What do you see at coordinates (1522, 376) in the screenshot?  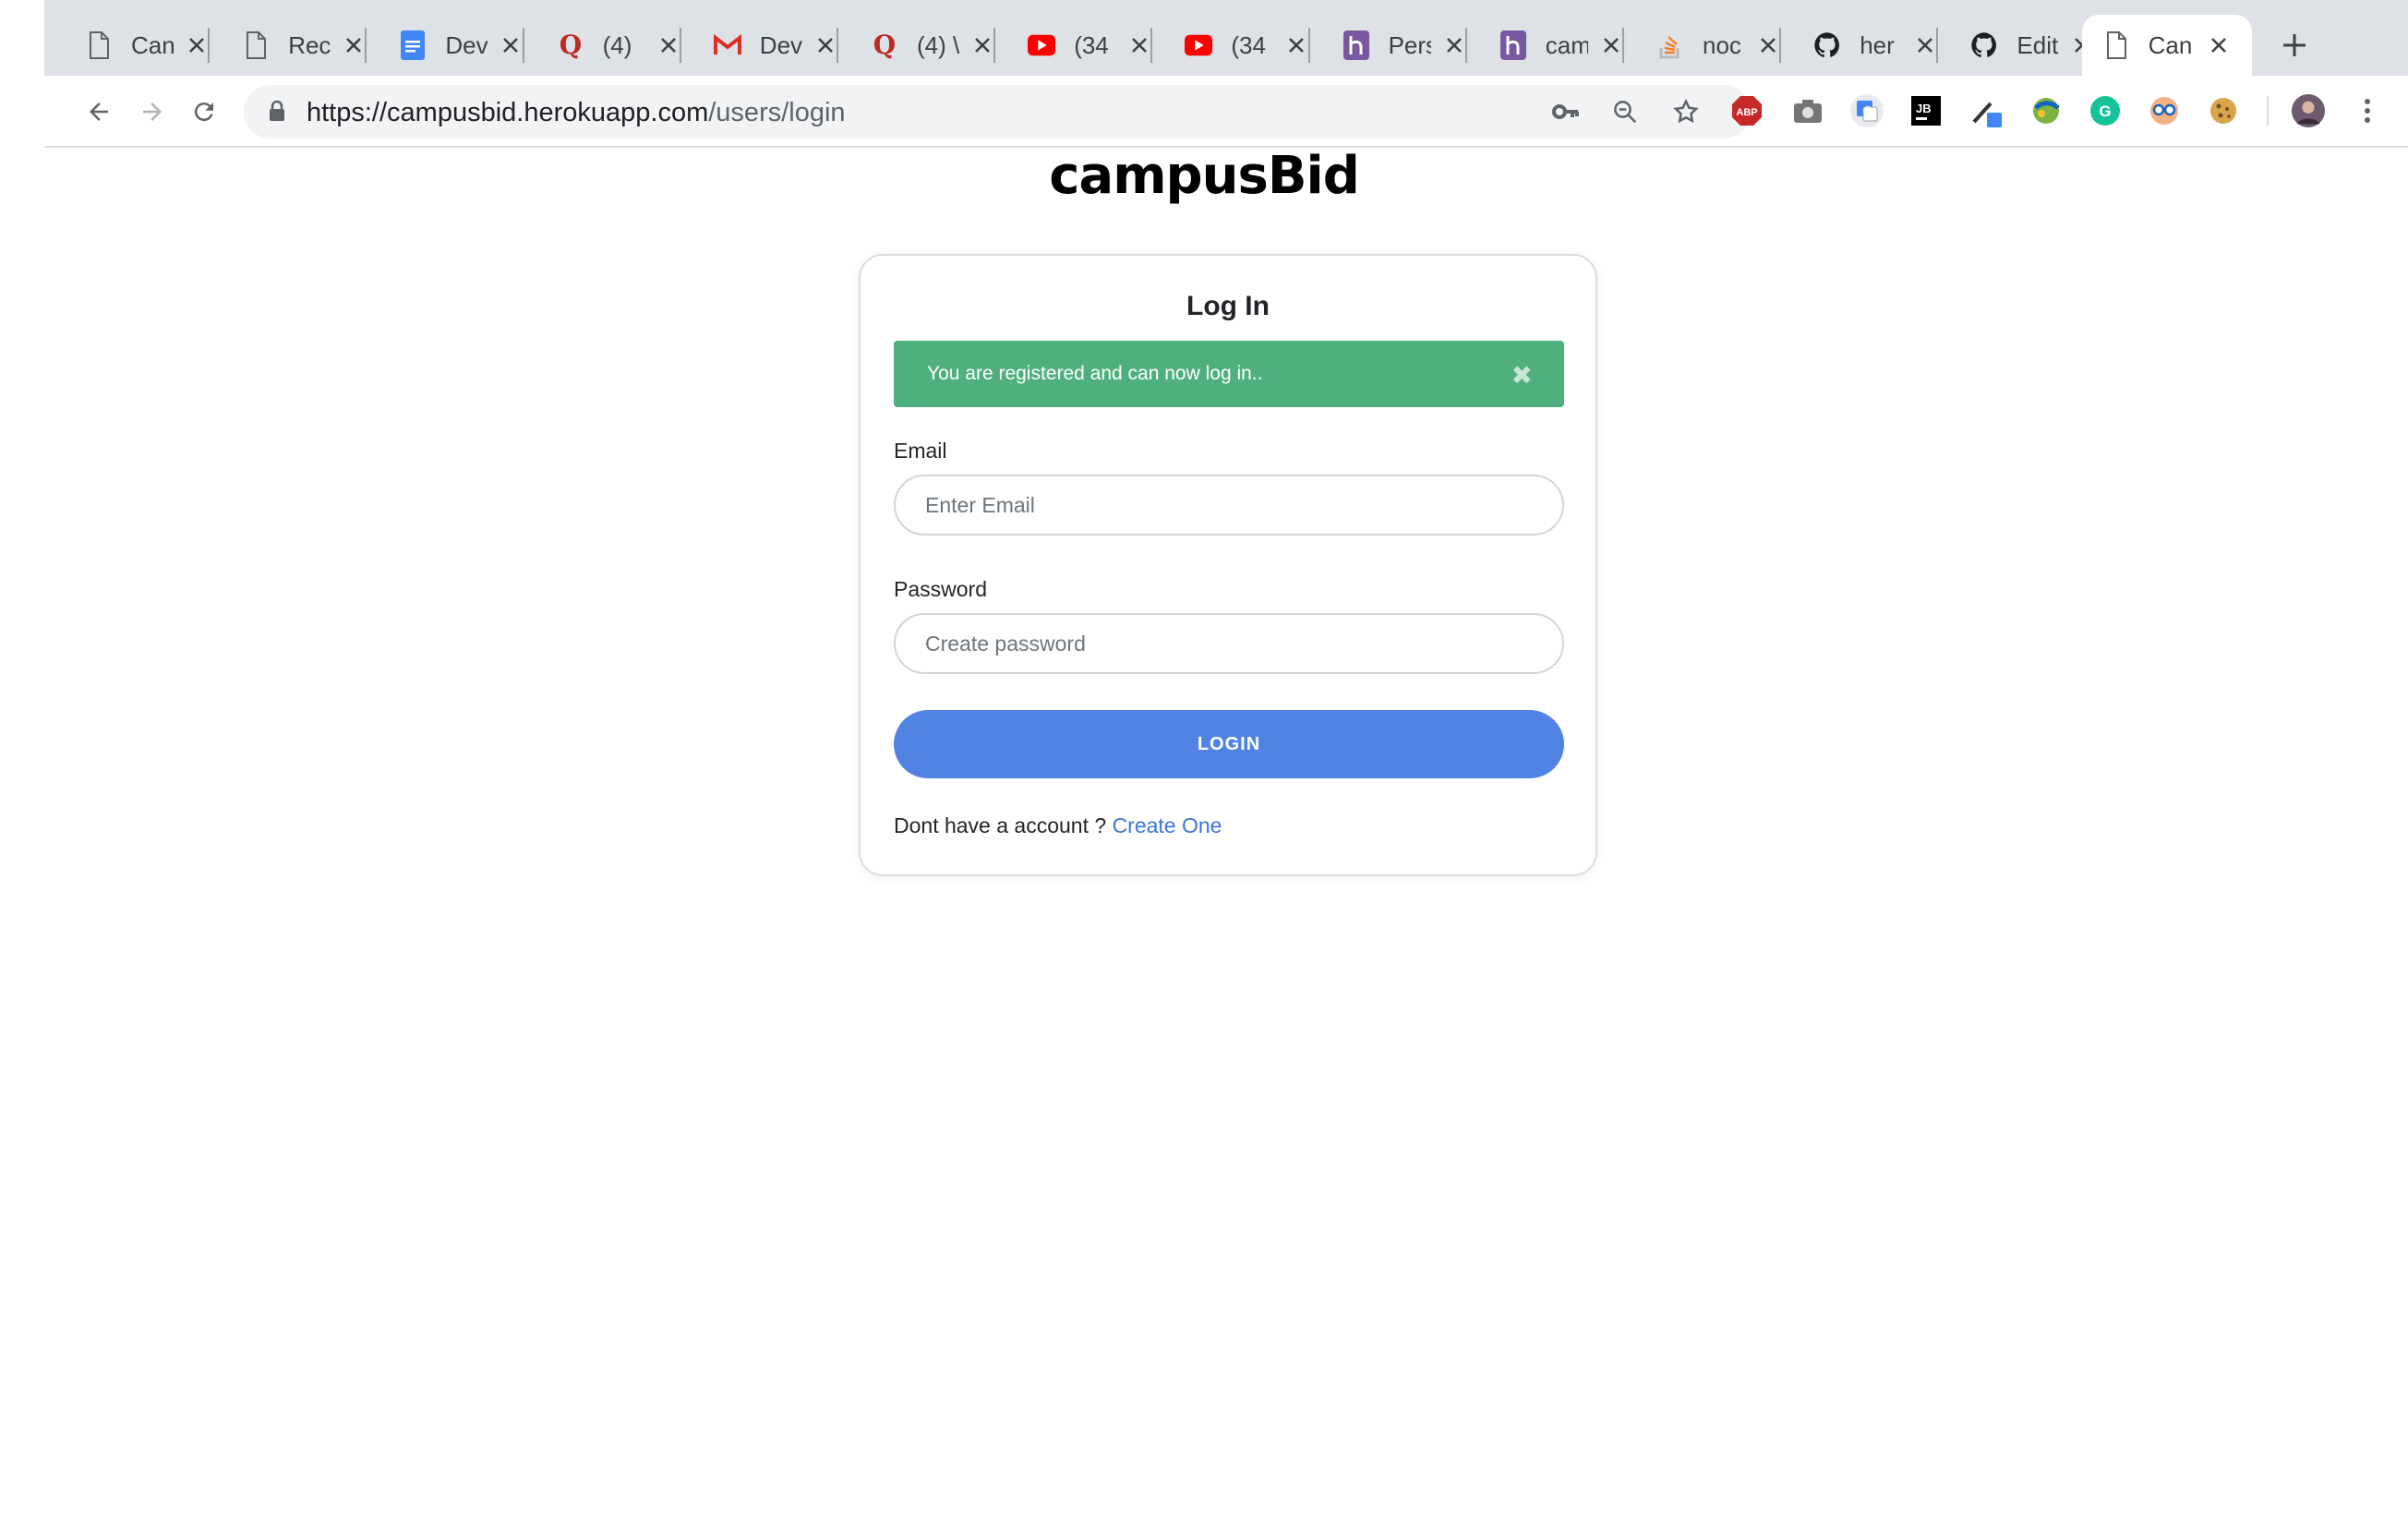 I see `close-icon: ✖` at bounding box center [1522, 376].